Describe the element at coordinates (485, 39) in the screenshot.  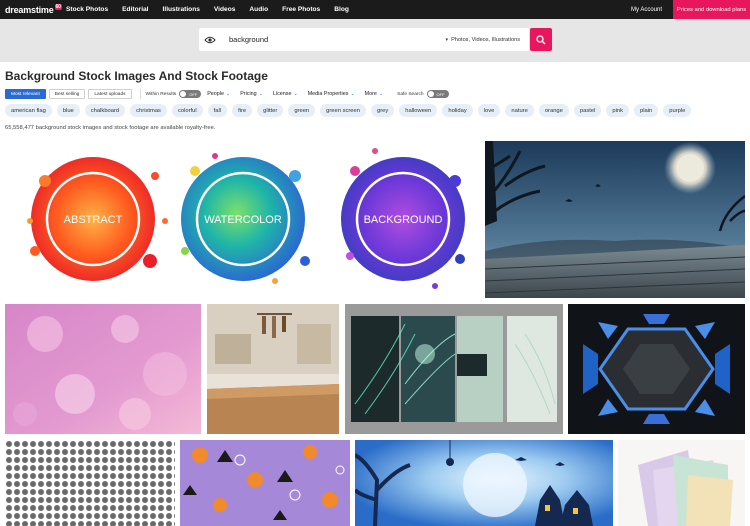
I see `search-scope-label: Photos, Videos, Illustrations` at that location.